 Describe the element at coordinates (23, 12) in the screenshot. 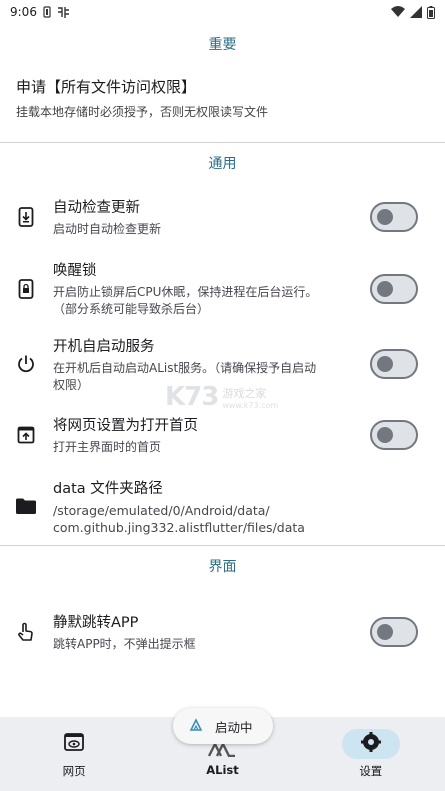

I see `status-time: 9:06` at that location.